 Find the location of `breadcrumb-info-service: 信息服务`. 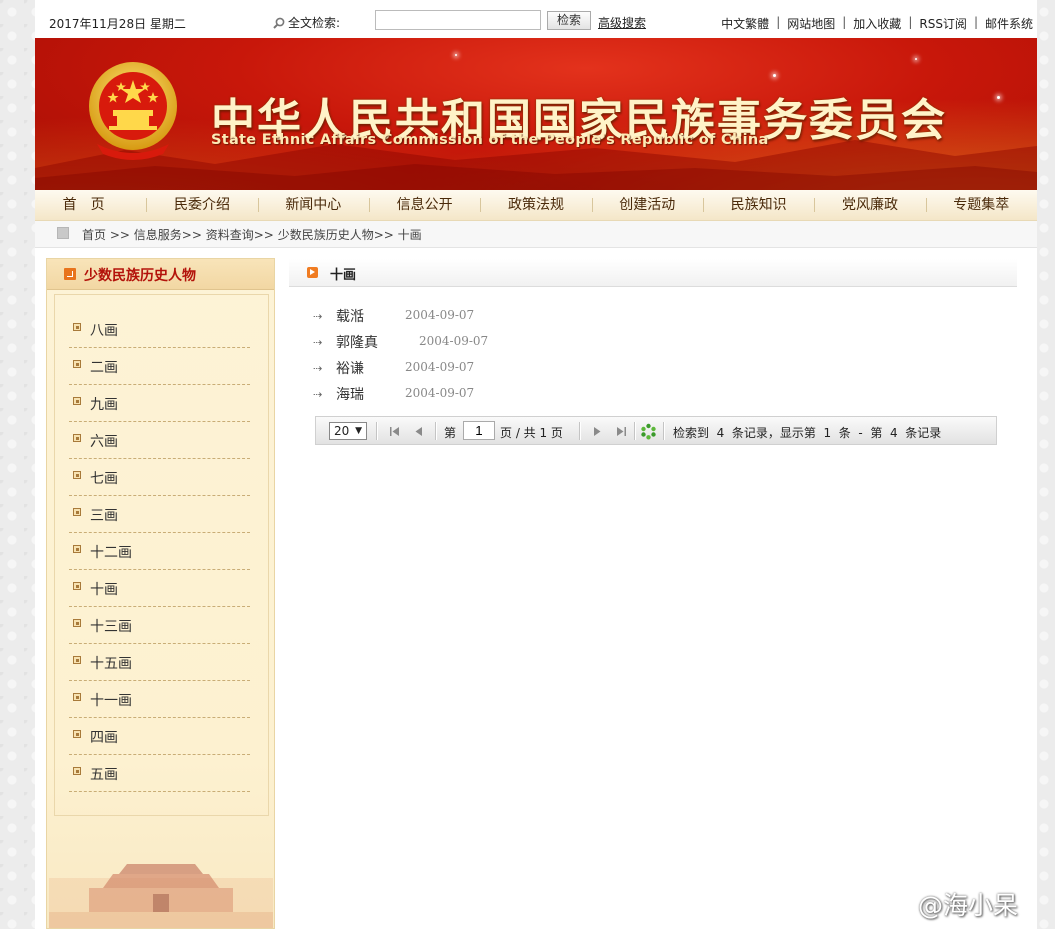

breadcrumb-info-service: 信息服务 is located at coordinates (158, 235).